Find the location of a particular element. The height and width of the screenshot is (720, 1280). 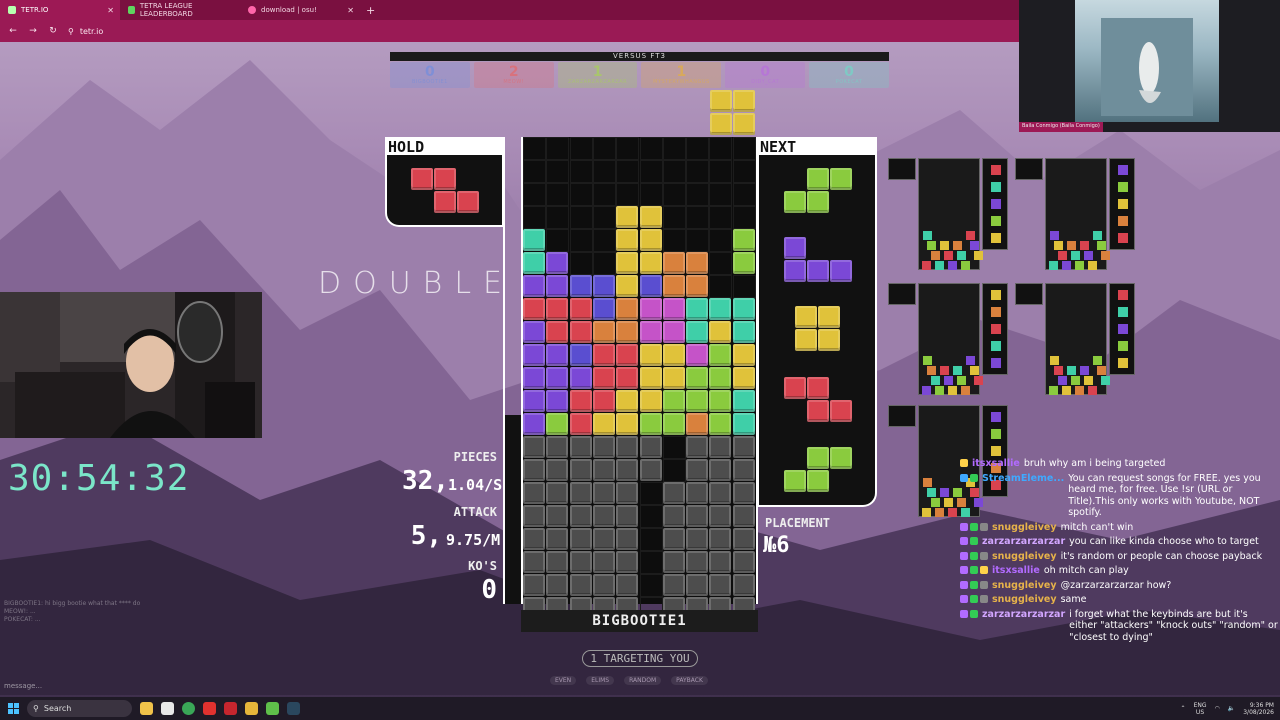

taskbar-search: ⚲ Search is located at coordinates (79, 708).